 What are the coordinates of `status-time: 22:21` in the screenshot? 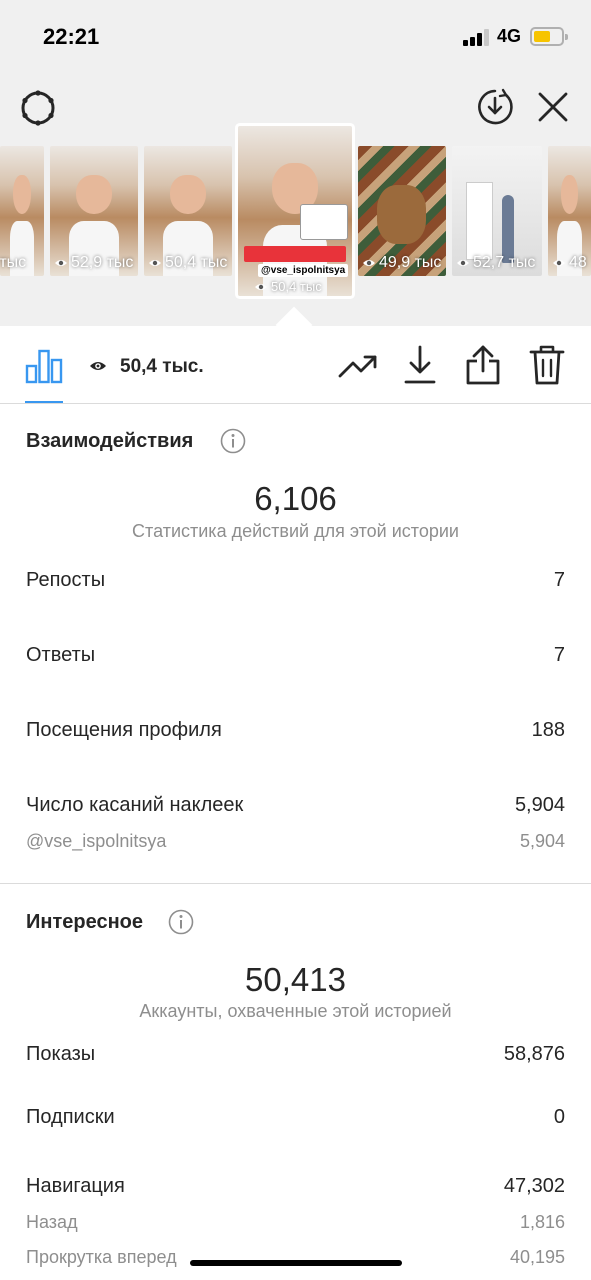 It's located at (71, 36).